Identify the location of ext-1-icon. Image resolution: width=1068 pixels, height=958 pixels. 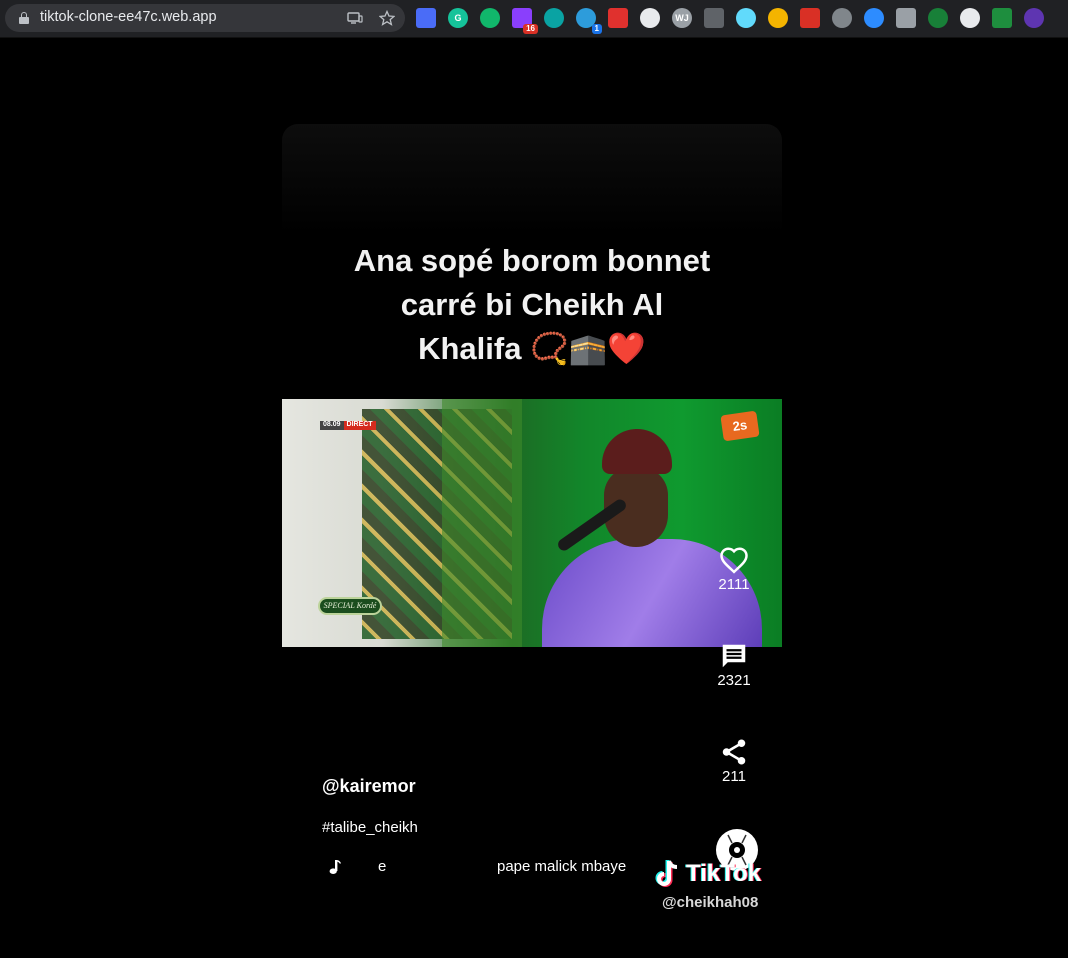
(426, 18).